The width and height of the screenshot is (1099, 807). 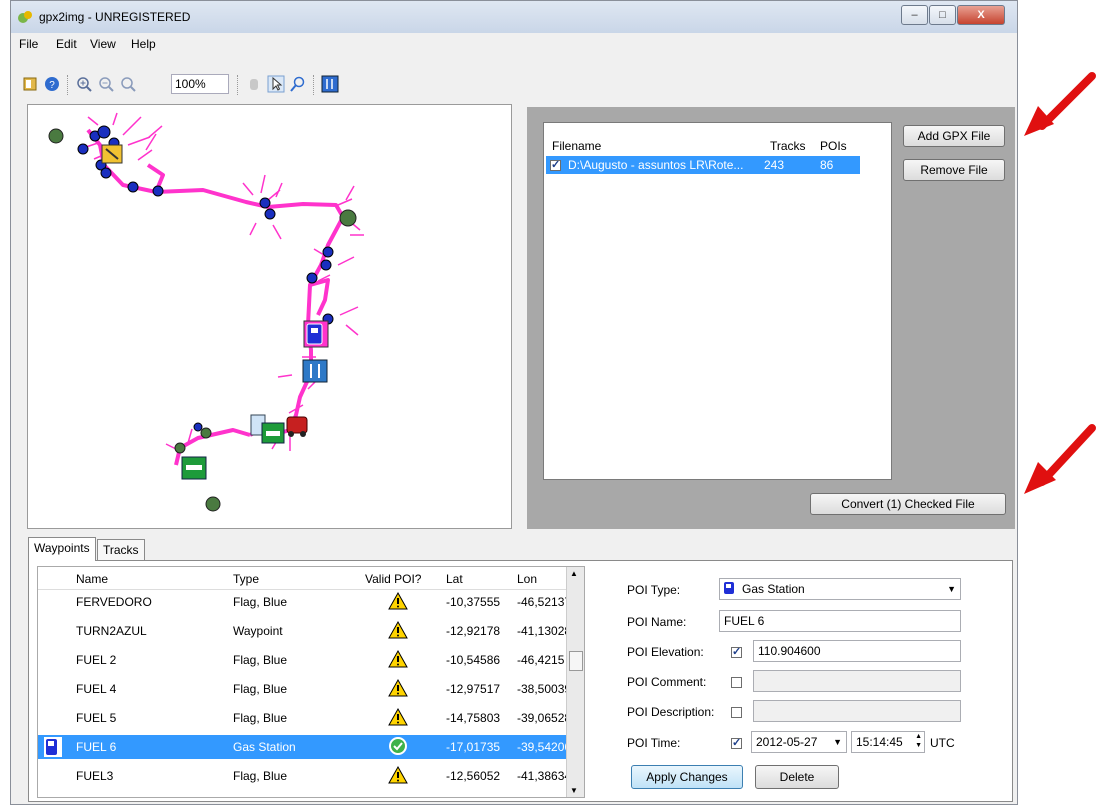 What do you see at coordinates (840, 589) in the screenshot?
I see `poi-type-select: Gas Station ▼` at bounding box center [840, 589].